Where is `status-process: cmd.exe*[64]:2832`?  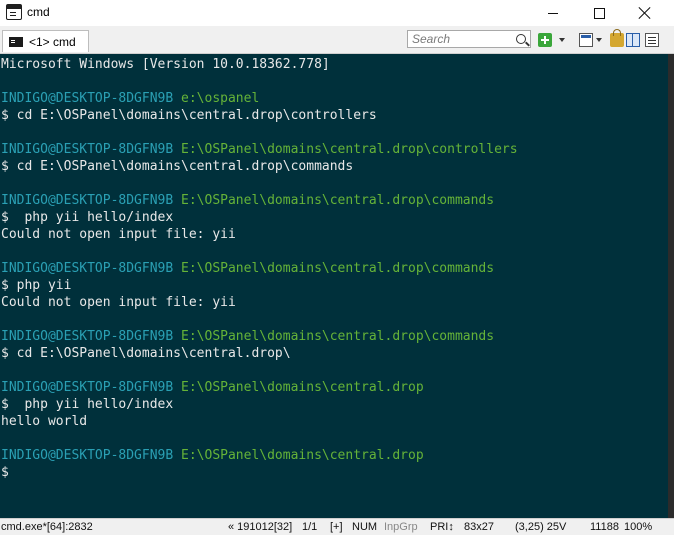 status-process: cmd.exe*[64]:2832 is located at coordinates (47, 527).